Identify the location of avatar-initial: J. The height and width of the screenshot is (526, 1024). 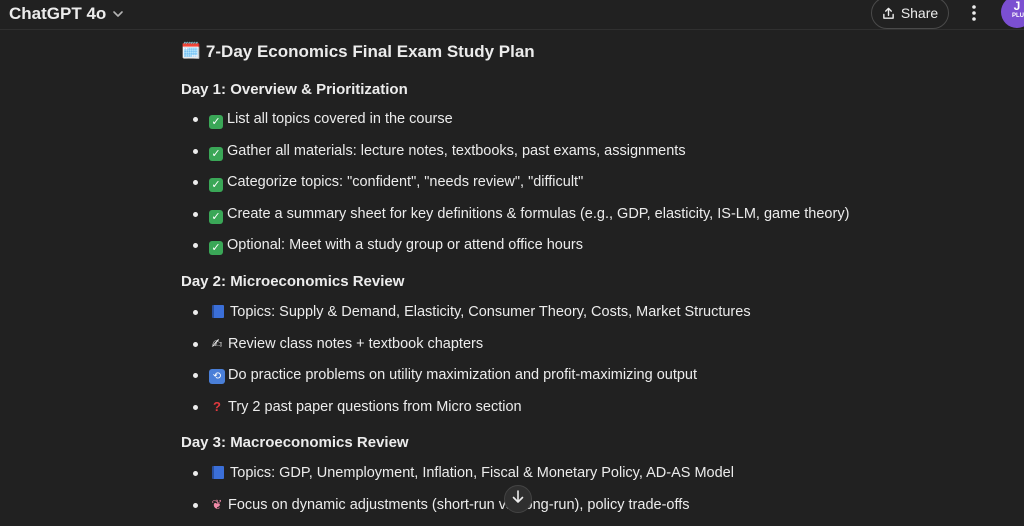
(1017, 6).